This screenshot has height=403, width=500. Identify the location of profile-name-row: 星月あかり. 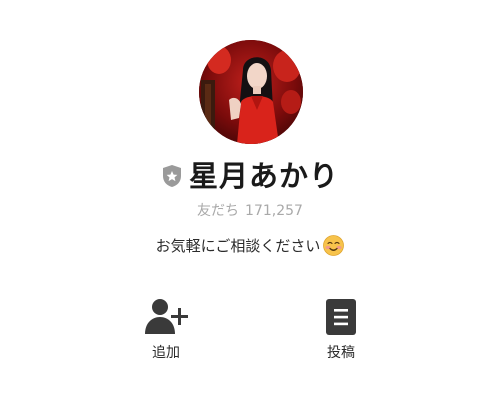
(250, 176).